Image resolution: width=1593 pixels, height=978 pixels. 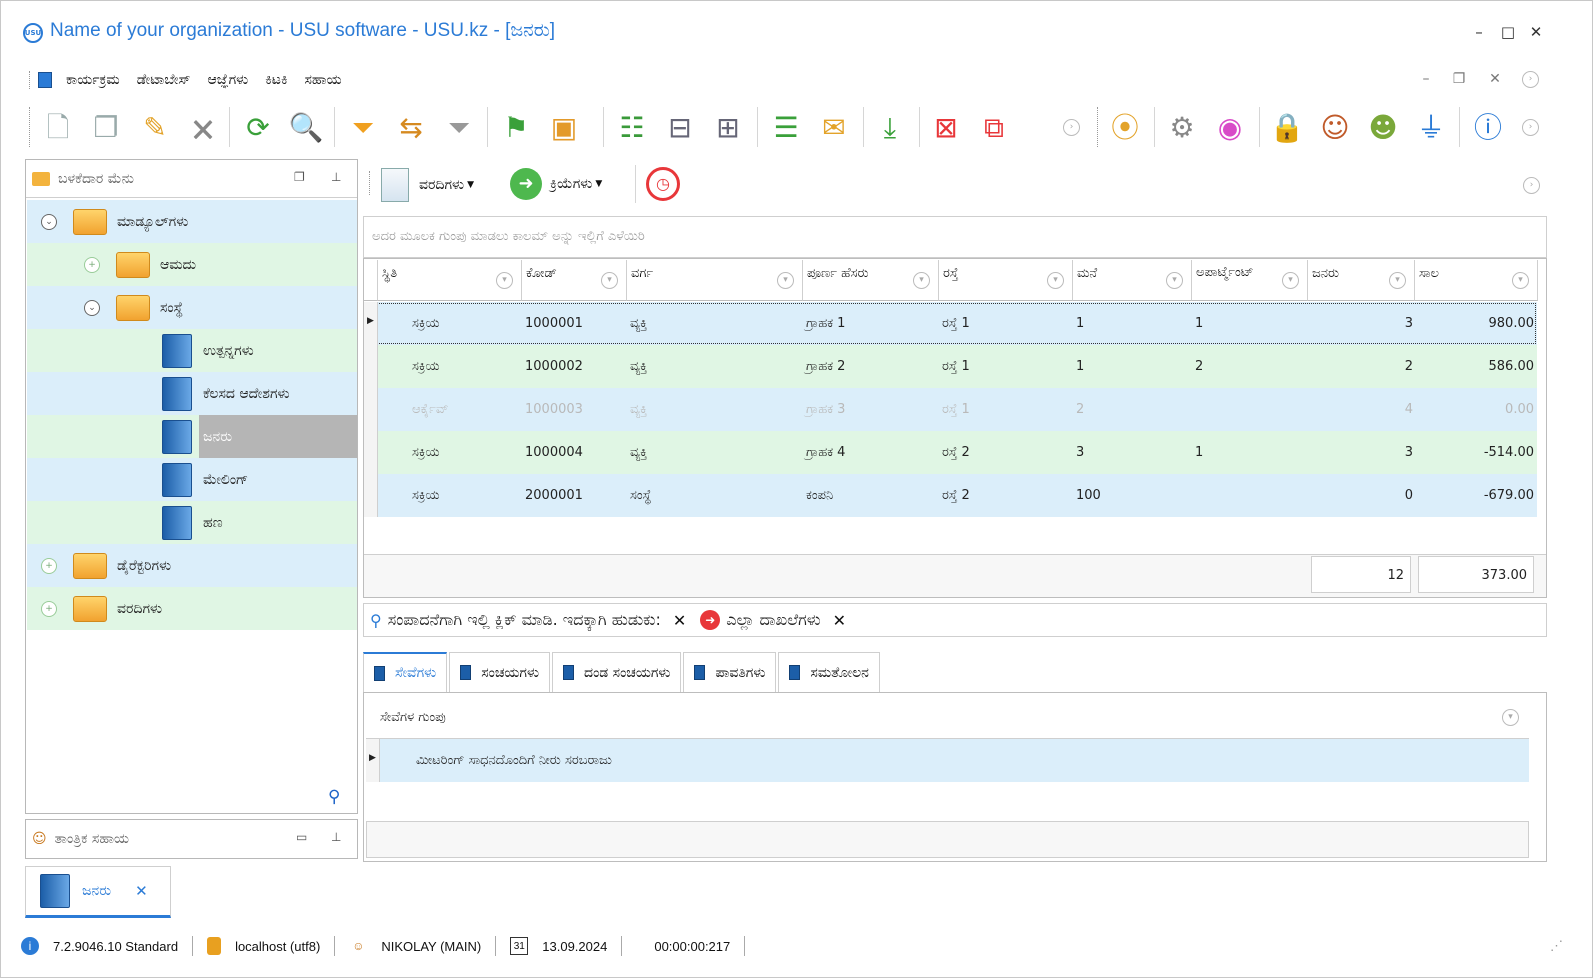 What do you see at coordinates (834, 128) in the screenshot?
I see `notes-icon: ✉` at bounding box center [834, 128].